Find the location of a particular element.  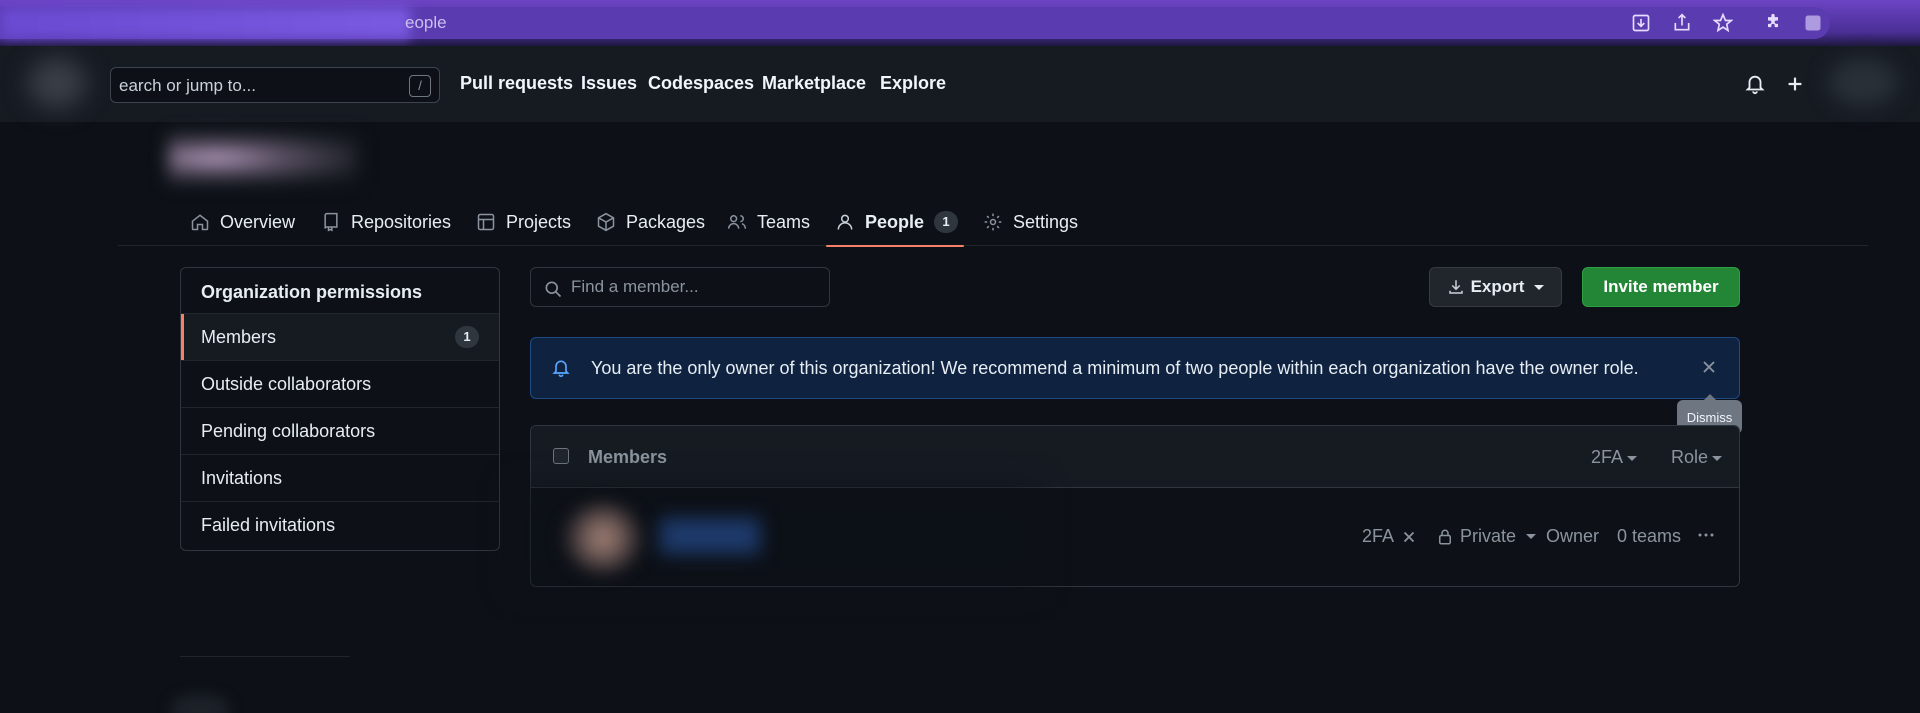

people-icon is located at coordinates (737, 222).